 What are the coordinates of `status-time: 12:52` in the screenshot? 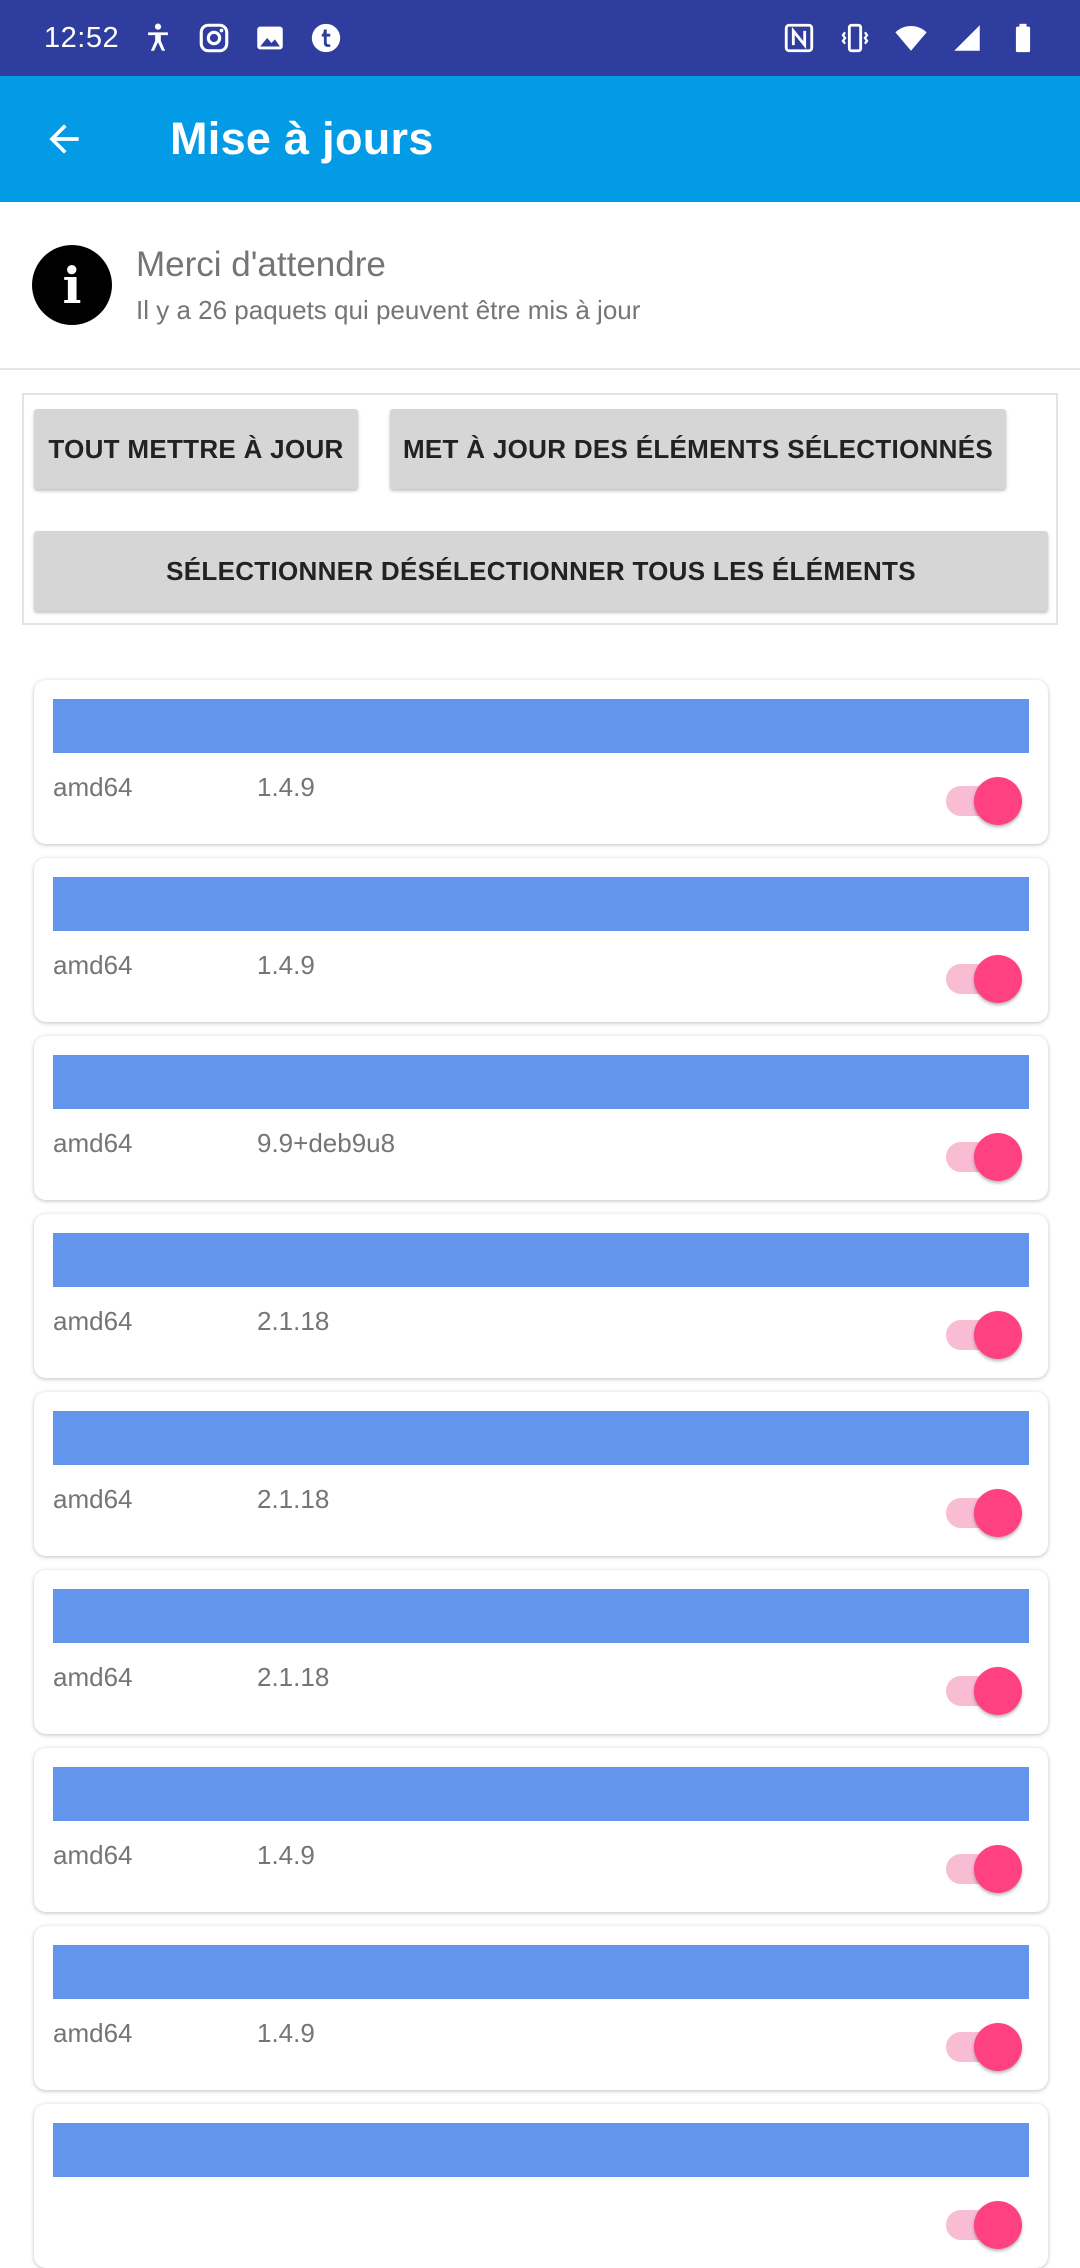 It's located at (82, 37).